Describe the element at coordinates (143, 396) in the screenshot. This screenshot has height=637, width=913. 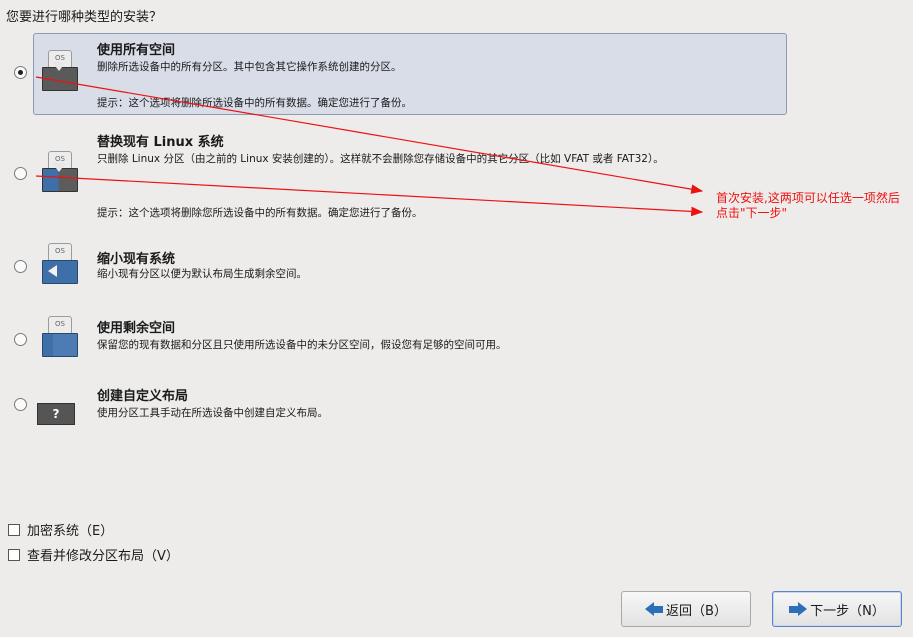
I see `option-title: 创建自定义布局` at that location.